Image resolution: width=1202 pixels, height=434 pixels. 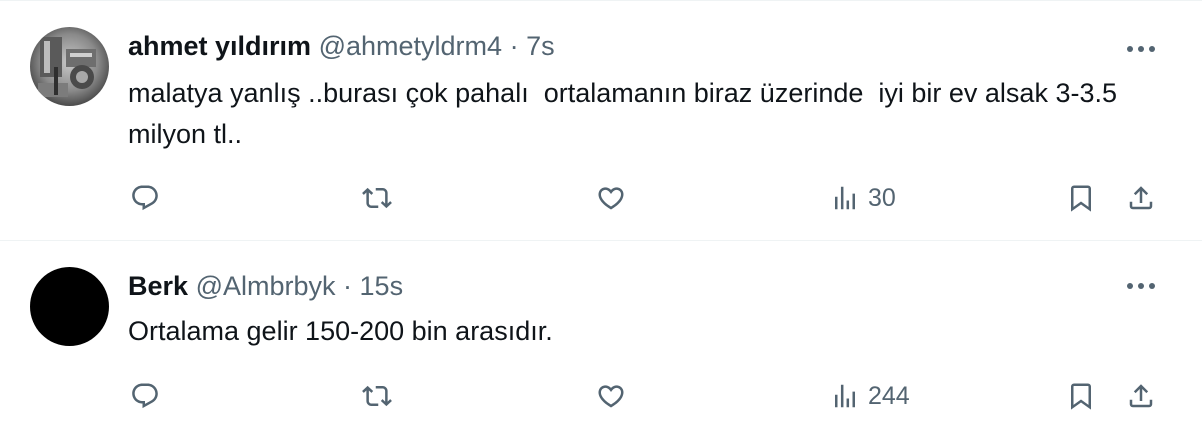 I want to click on tweet-actions: 30, so click(x=601, y=198).